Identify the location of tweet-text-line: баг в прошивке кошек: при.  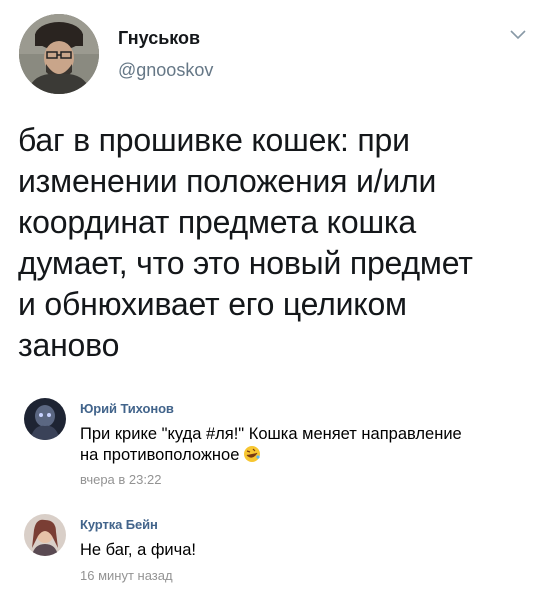
(214, 140).